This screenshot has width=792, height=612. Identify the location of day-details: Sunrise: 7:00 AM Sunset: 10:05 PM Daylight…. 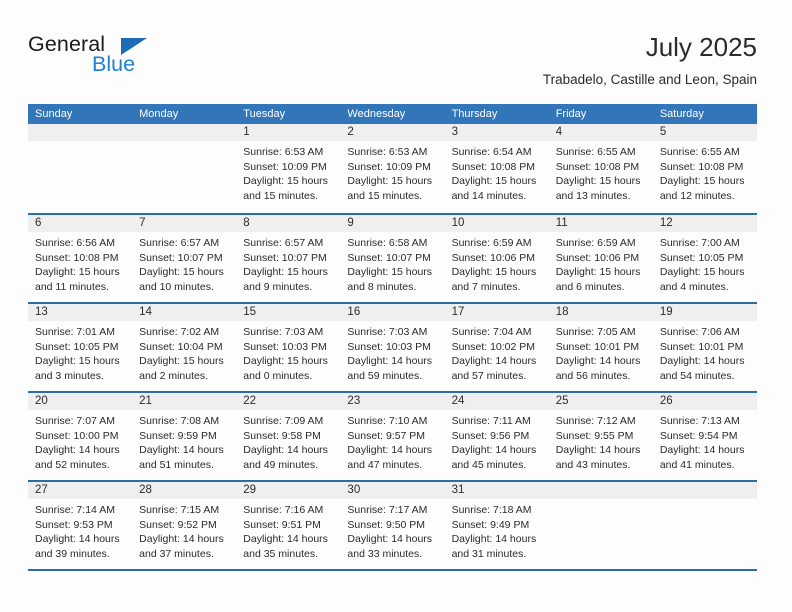
(705, 263).